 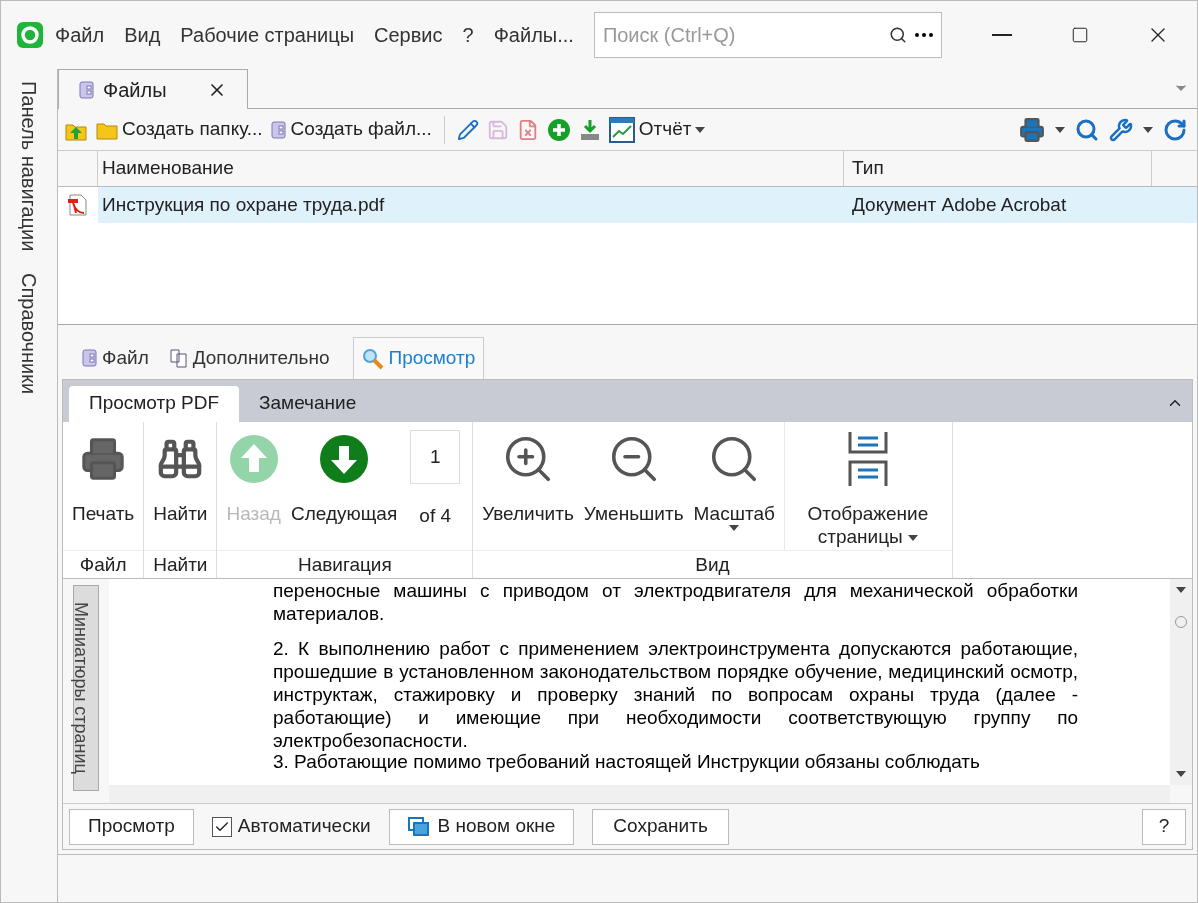 I want to click on help-button: ?, so click(x=1164, y=826).